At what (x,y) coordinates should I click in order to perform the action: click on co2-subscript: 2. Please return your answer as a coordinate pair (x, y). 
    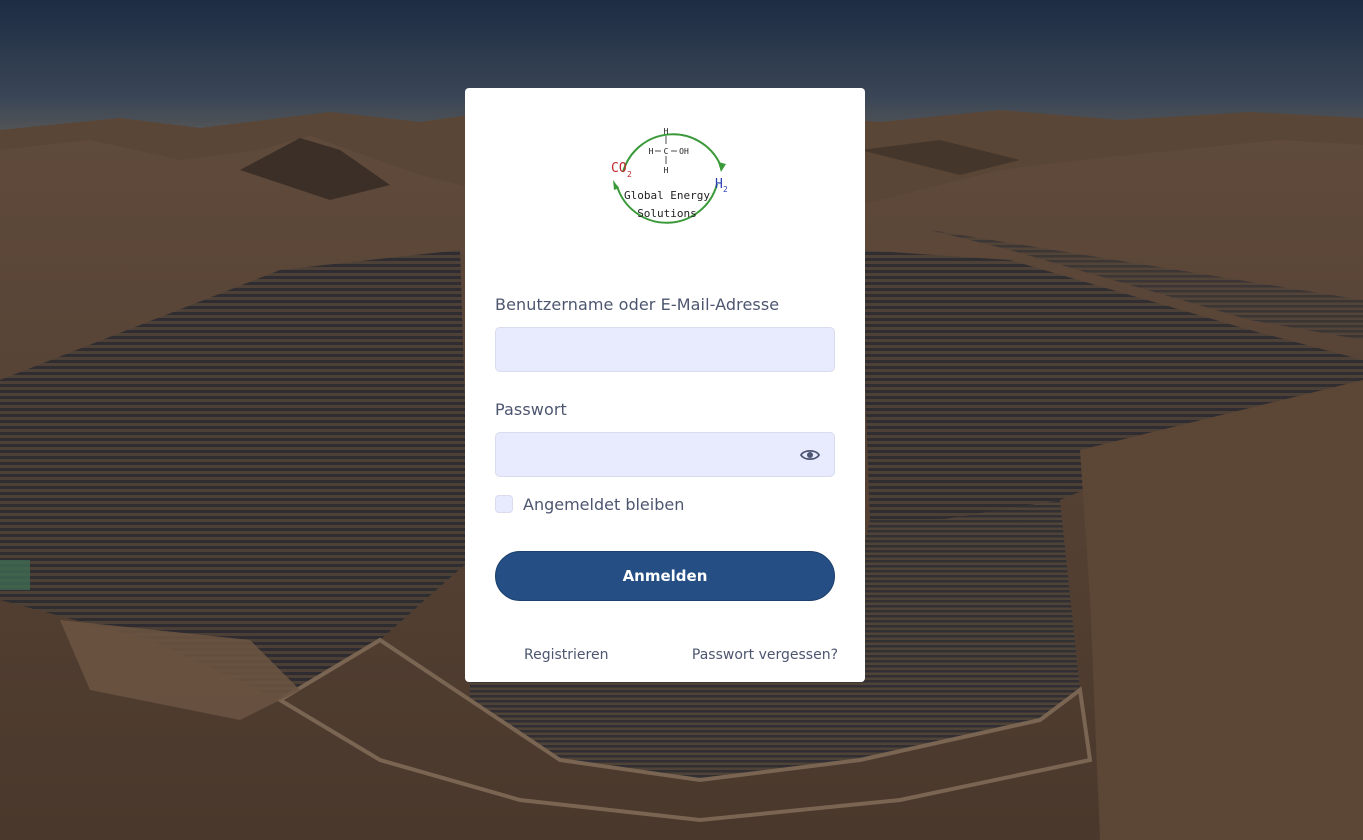
    Looking at the image, I should click on (629, 174).